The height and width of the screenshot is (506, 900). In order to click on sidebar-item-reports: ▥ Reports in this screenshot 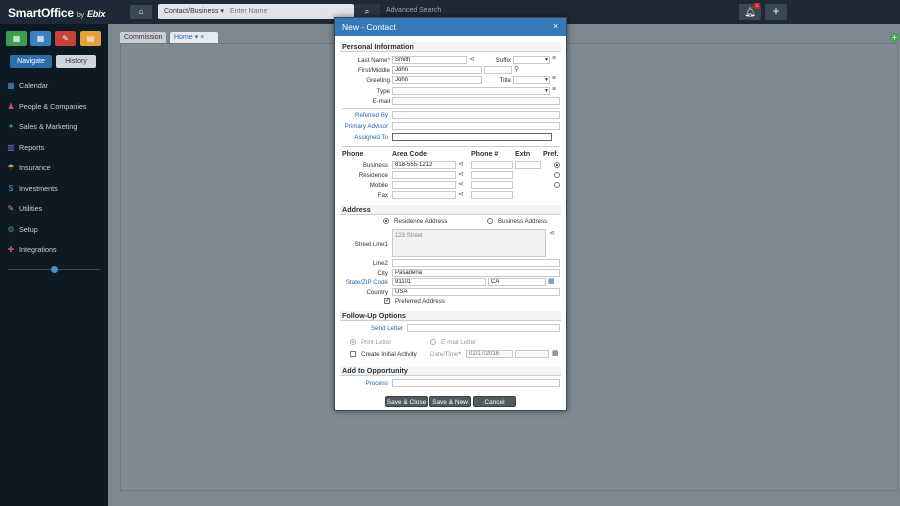, I will do `click(54, 148)`.